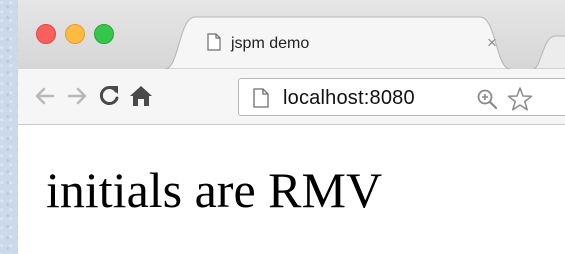 The width and height of the screenshot is (565, 254). What do you see at coordinates (141, 96) in the screenshot?
I see `home-icon` at bounding box center [141, 96].